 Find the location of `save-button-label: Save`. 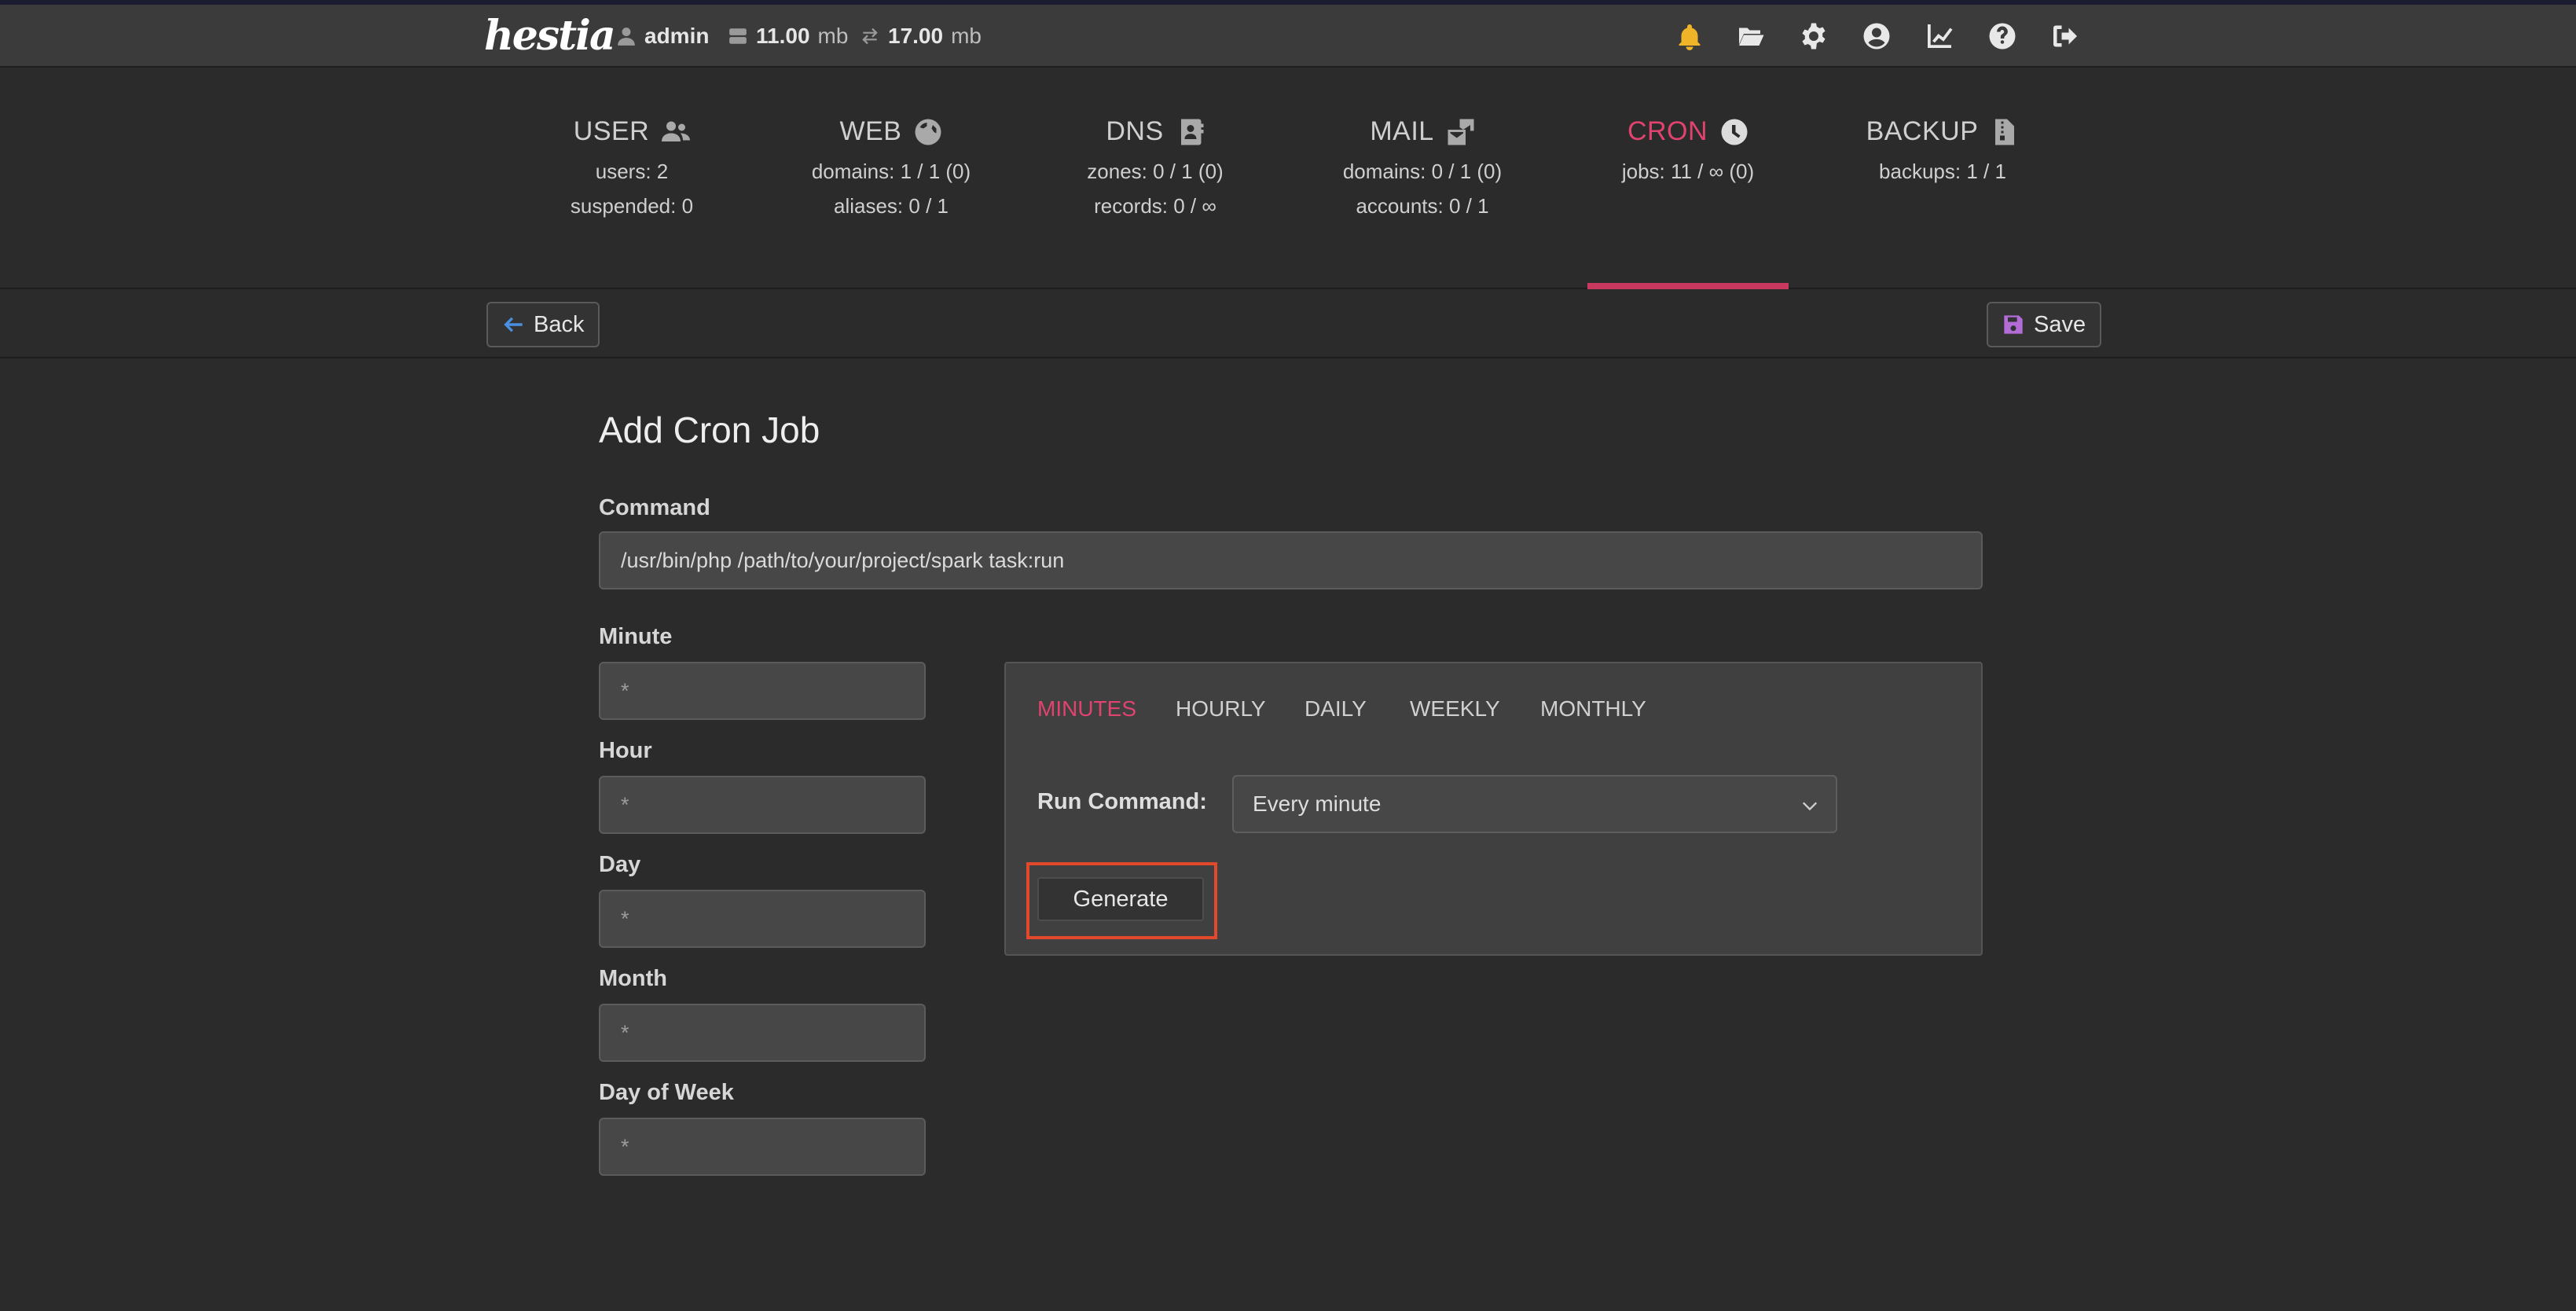

save-button-label: Save is located at coordinates (2060, 324).